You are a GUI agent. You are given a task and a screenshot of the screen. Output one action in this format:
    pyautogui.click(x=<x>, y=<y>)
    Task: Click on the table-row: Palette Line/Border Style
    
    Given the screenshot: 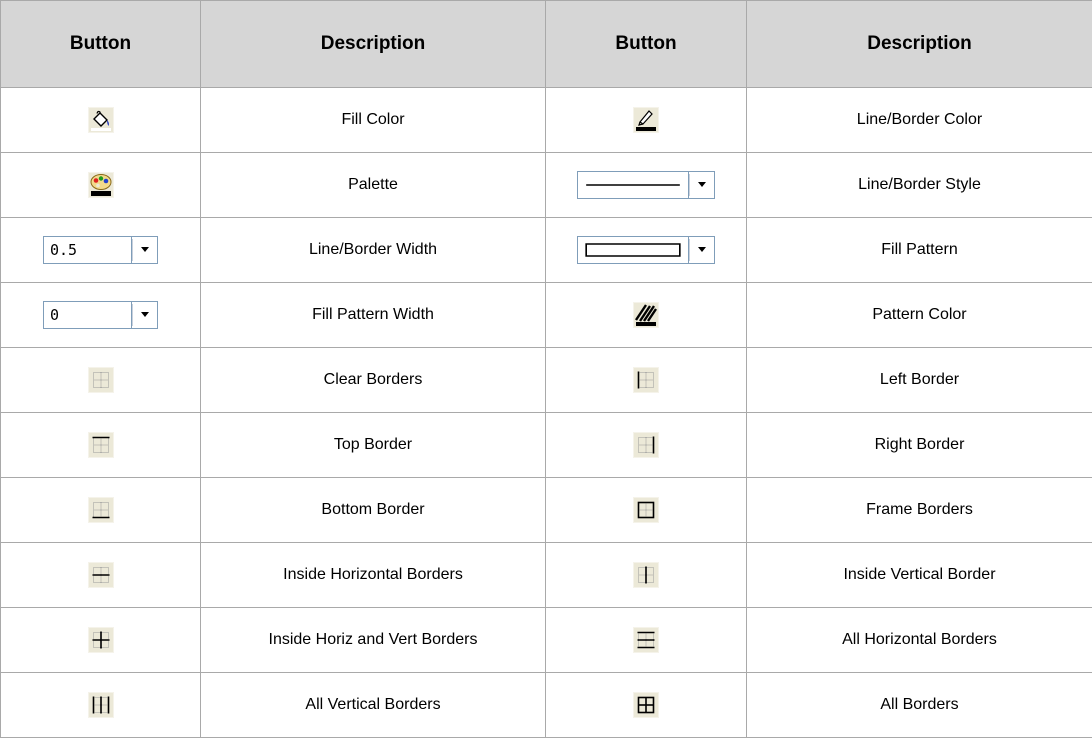 What is the action you would take?
    pyautogui.click(x=546, y=185)
    